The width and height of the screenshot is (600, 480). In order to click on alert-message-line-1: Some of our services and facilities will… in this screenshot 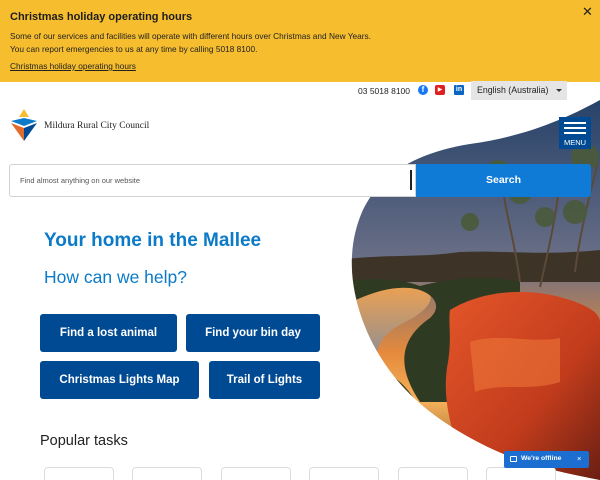, I will do `click(190, 36)`.